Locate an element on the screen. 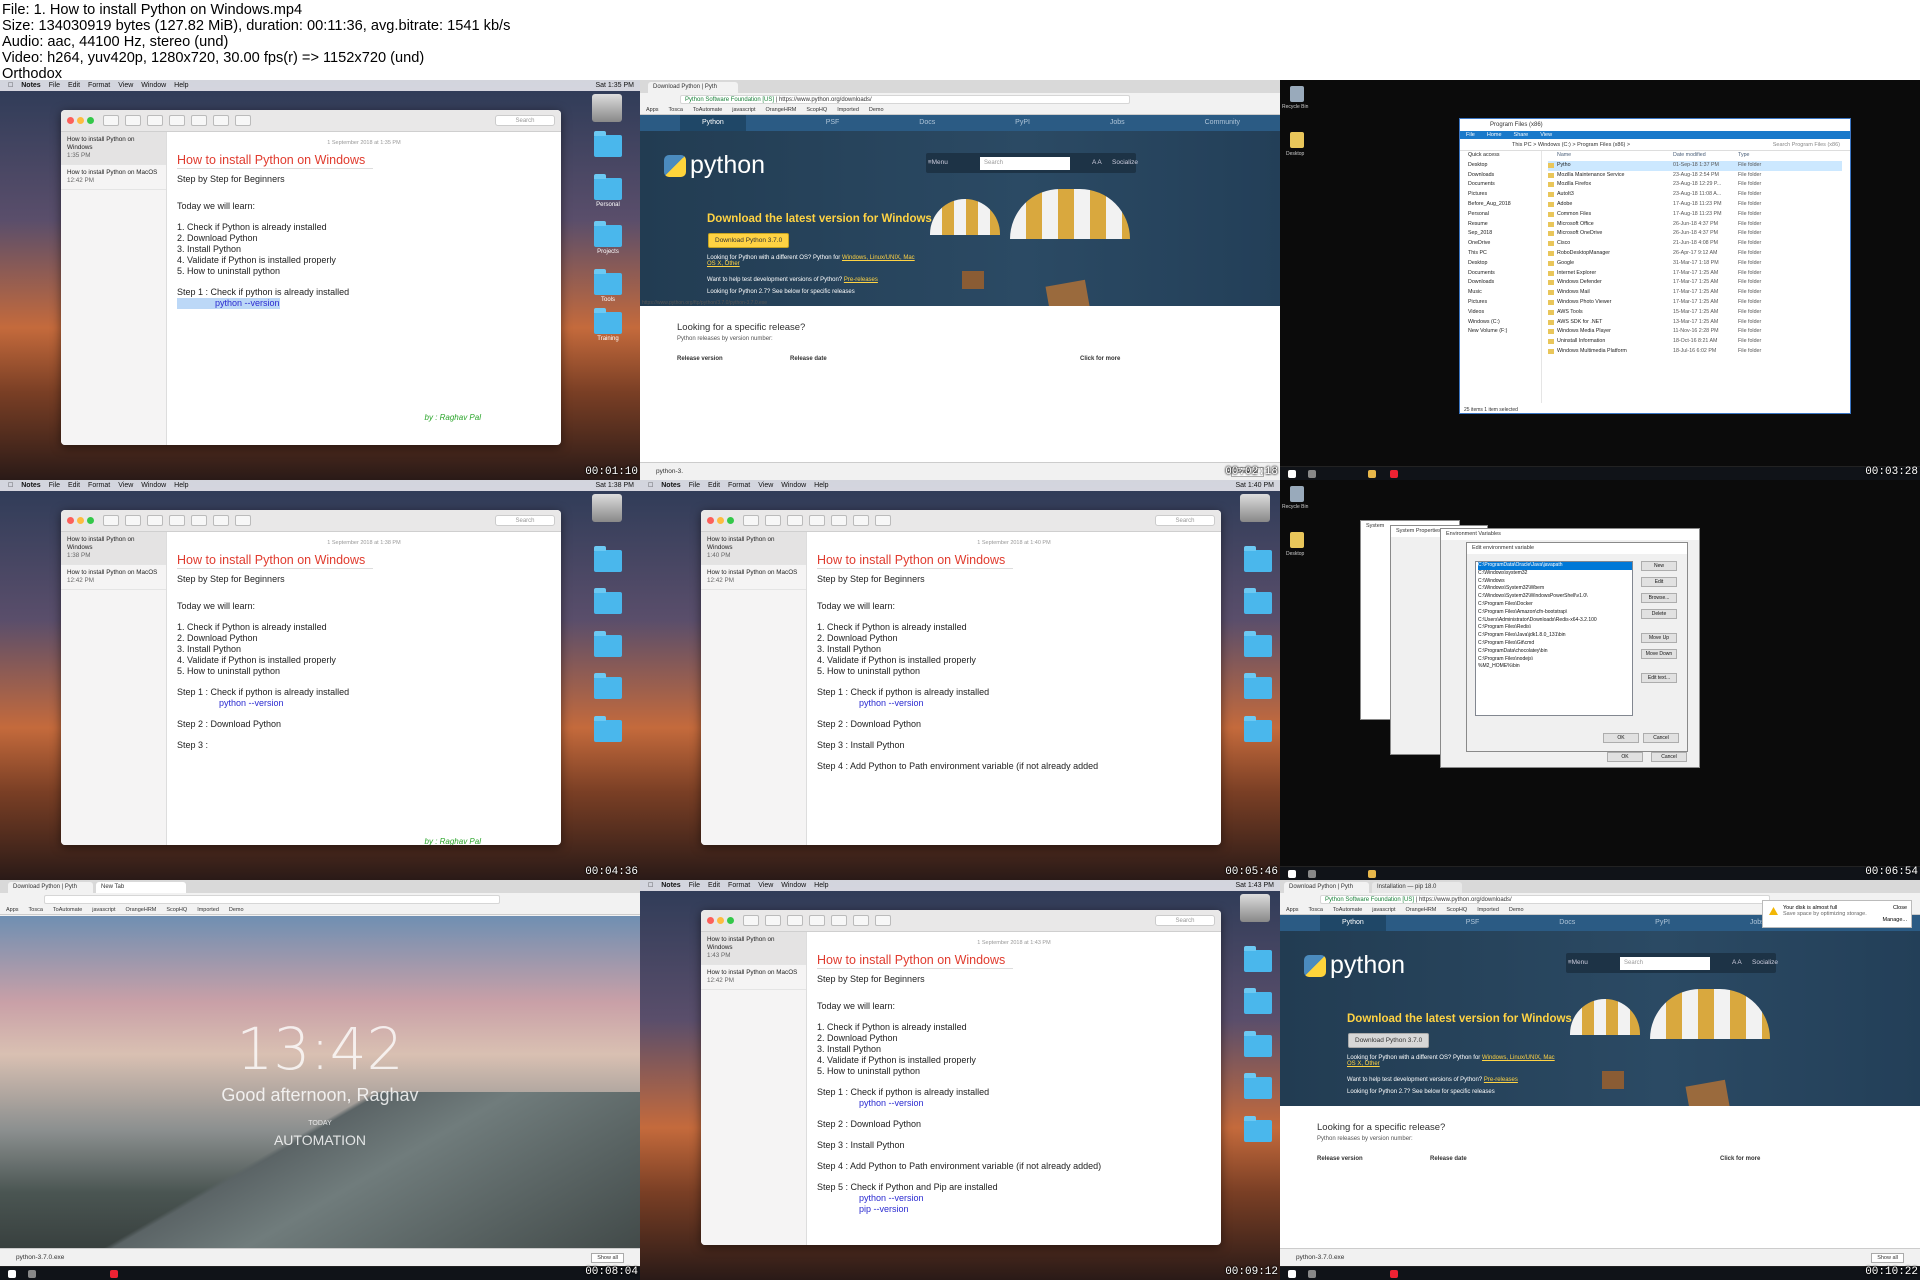  bookmark: javascript is located at coordinates (743, 109).